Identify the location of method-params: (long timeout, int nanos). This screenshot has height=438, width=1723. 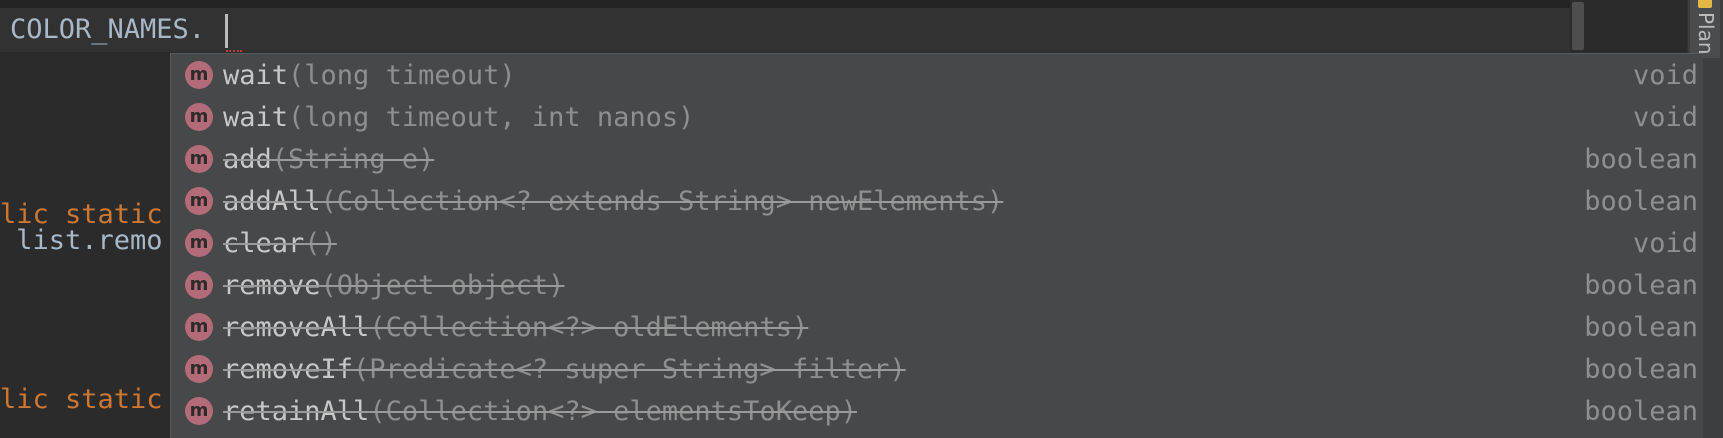
(491, 117).